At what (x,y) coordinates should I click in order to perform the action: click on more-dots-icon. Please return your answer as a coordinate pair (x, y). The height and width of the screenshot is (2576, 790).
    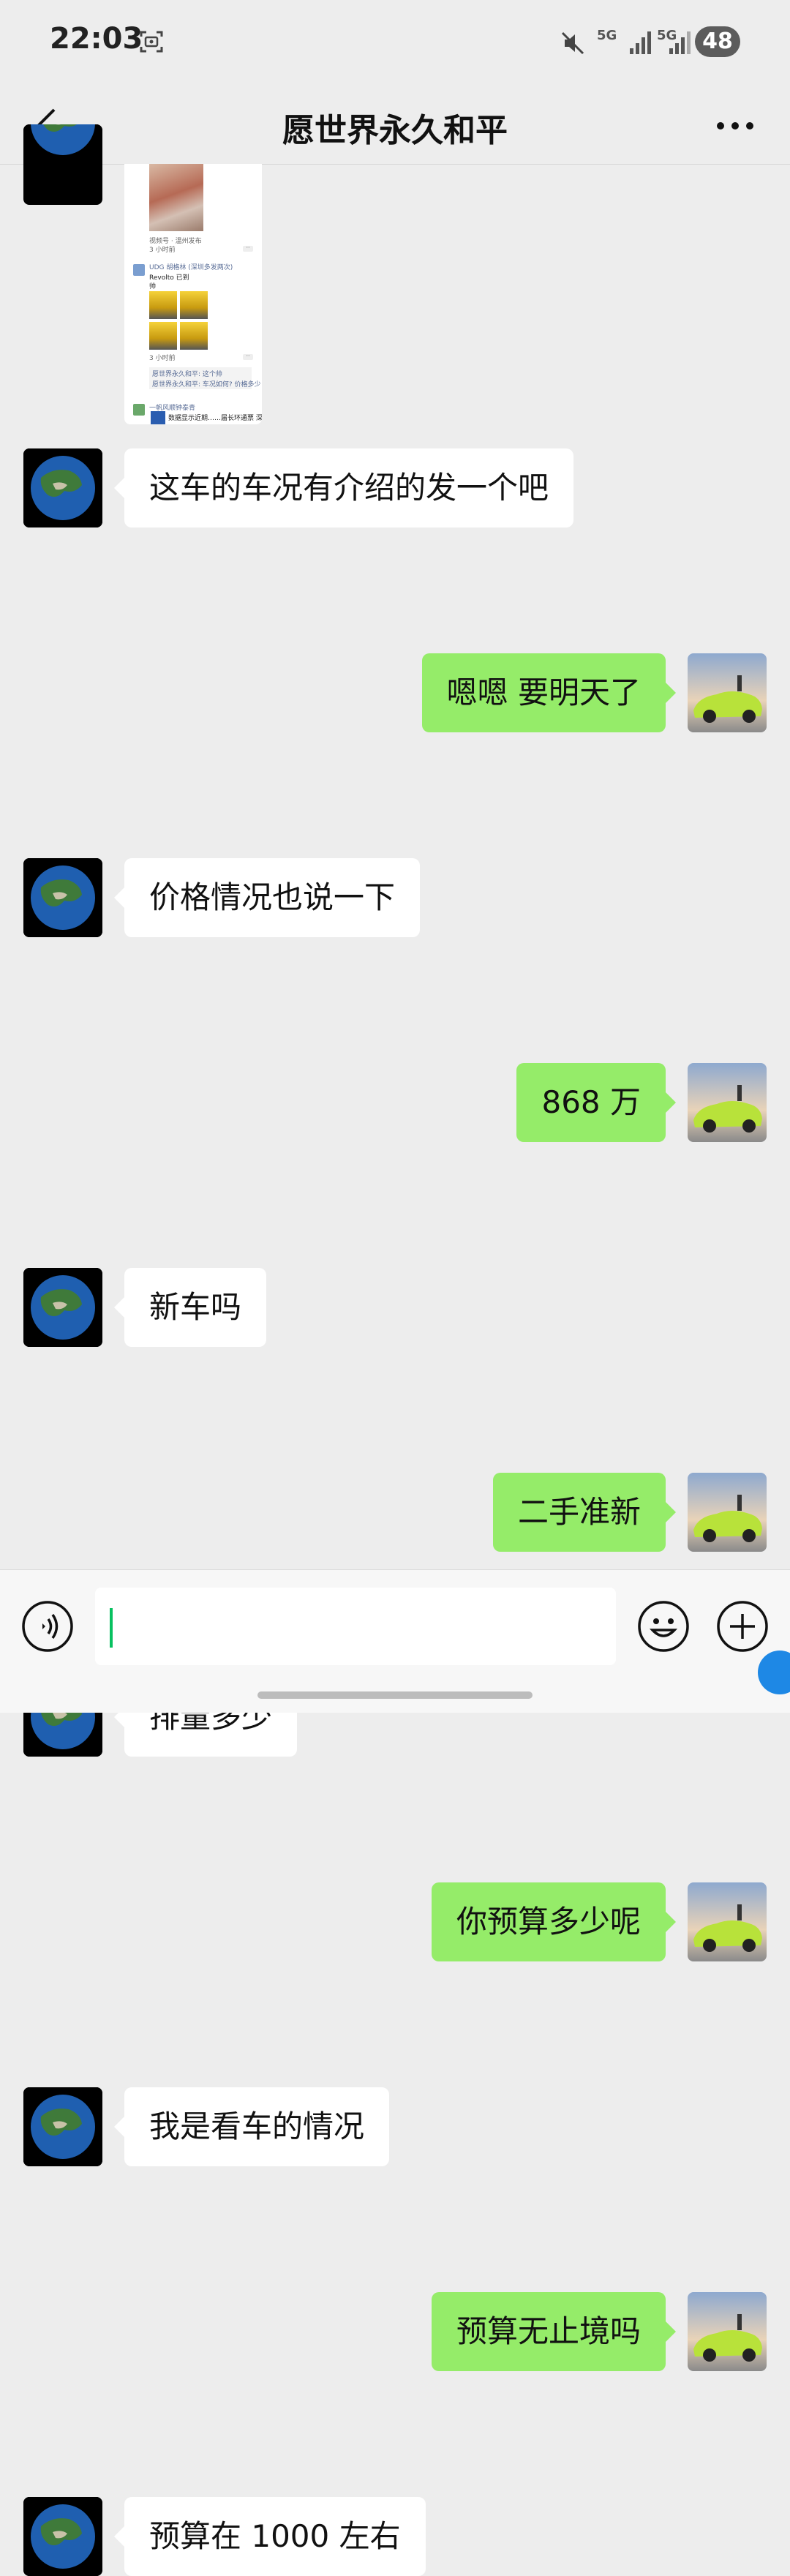
    Looking at the image, I should click on (735, 126).